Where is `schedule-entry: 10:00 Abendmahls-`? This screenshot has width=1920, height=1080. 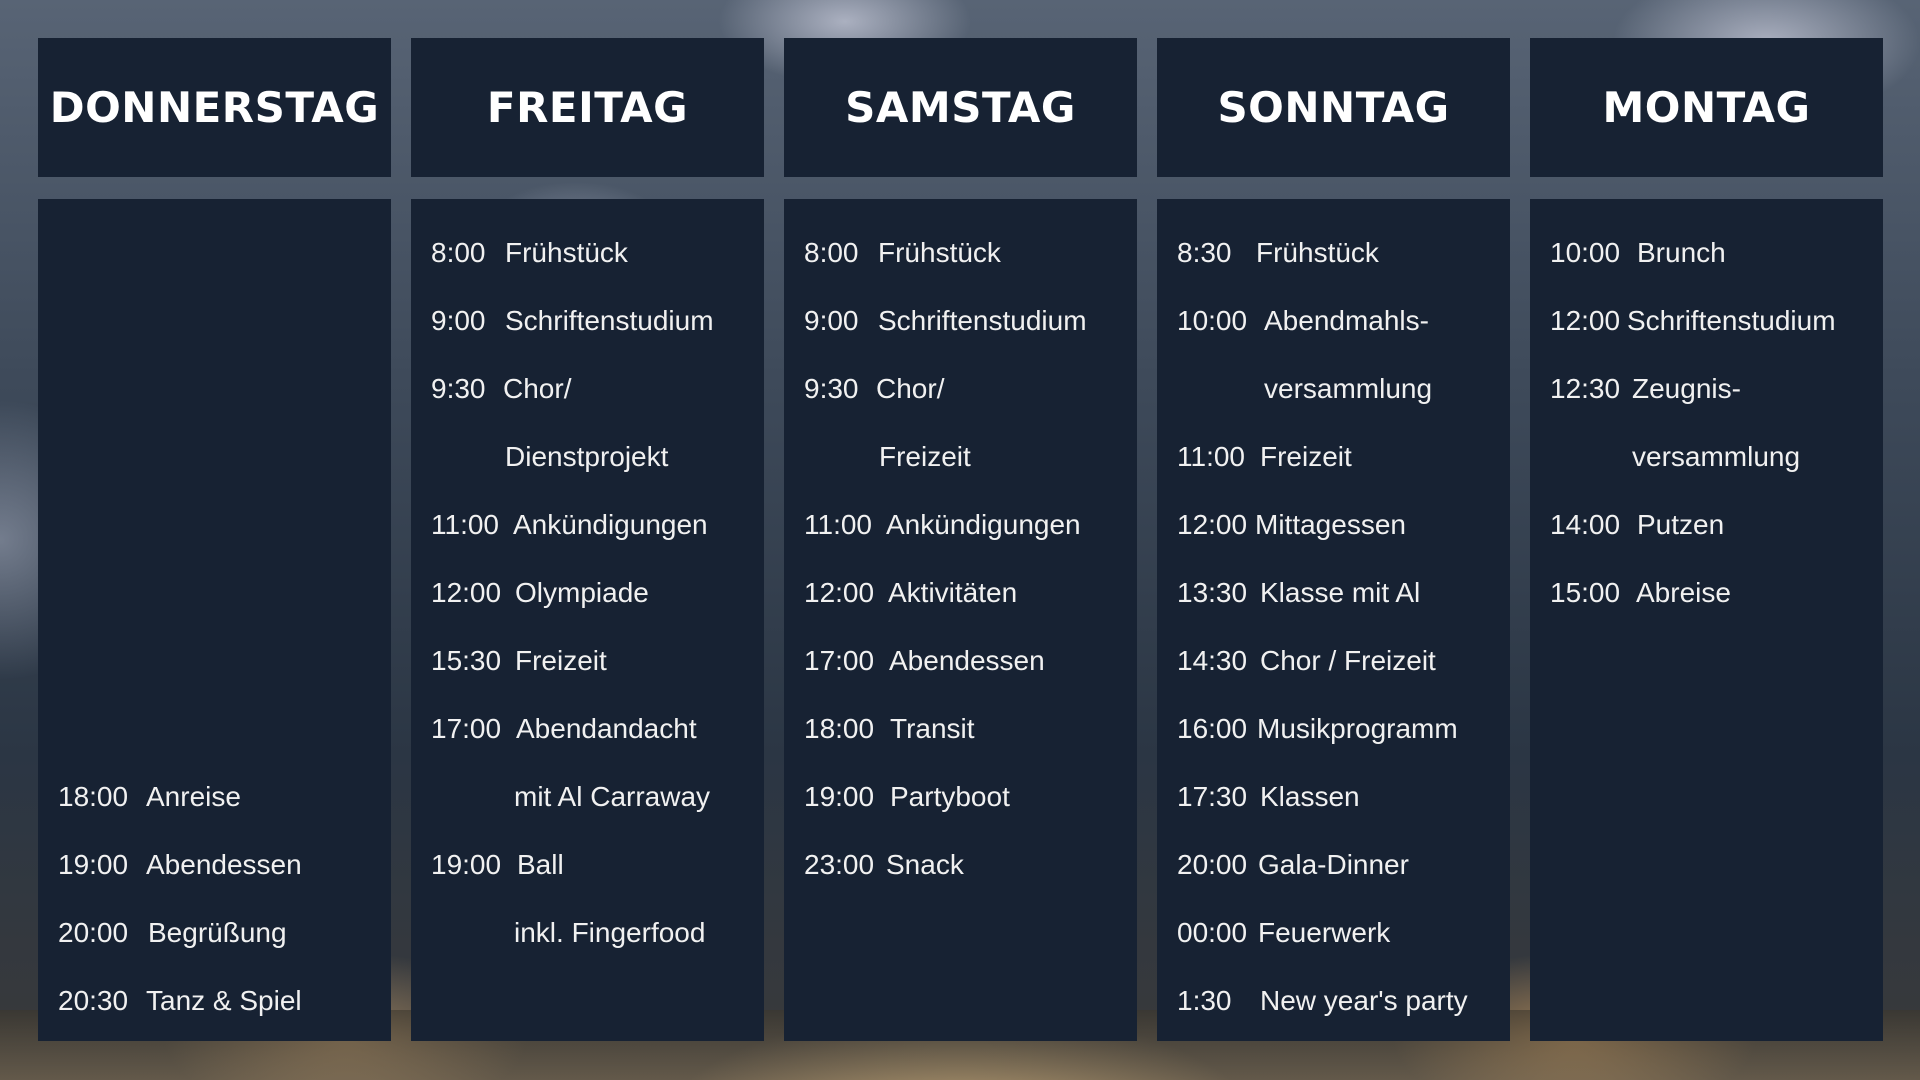
schedule-entry: 10:00 Abendmahls- is located at coordinates (1343, 321).